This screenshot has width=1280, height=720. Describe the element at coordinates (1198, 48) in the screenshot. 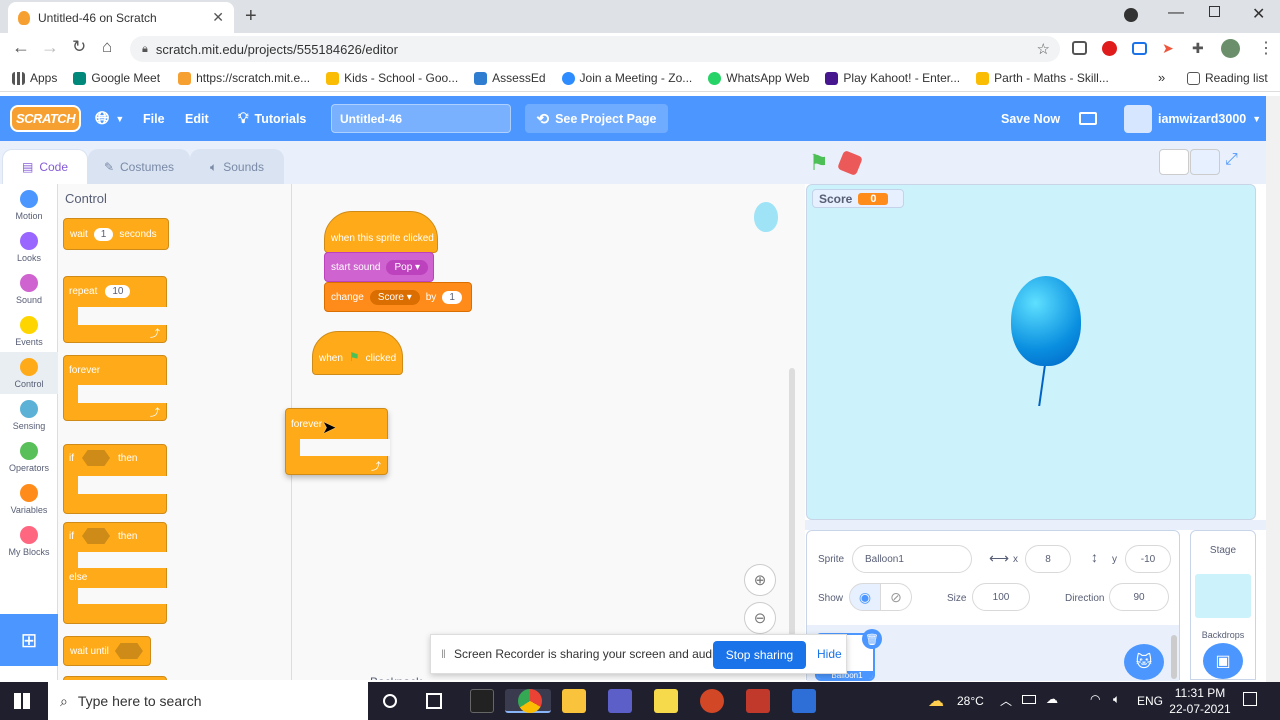

I see `extensions-puzzle-icon: ✚` at that location.